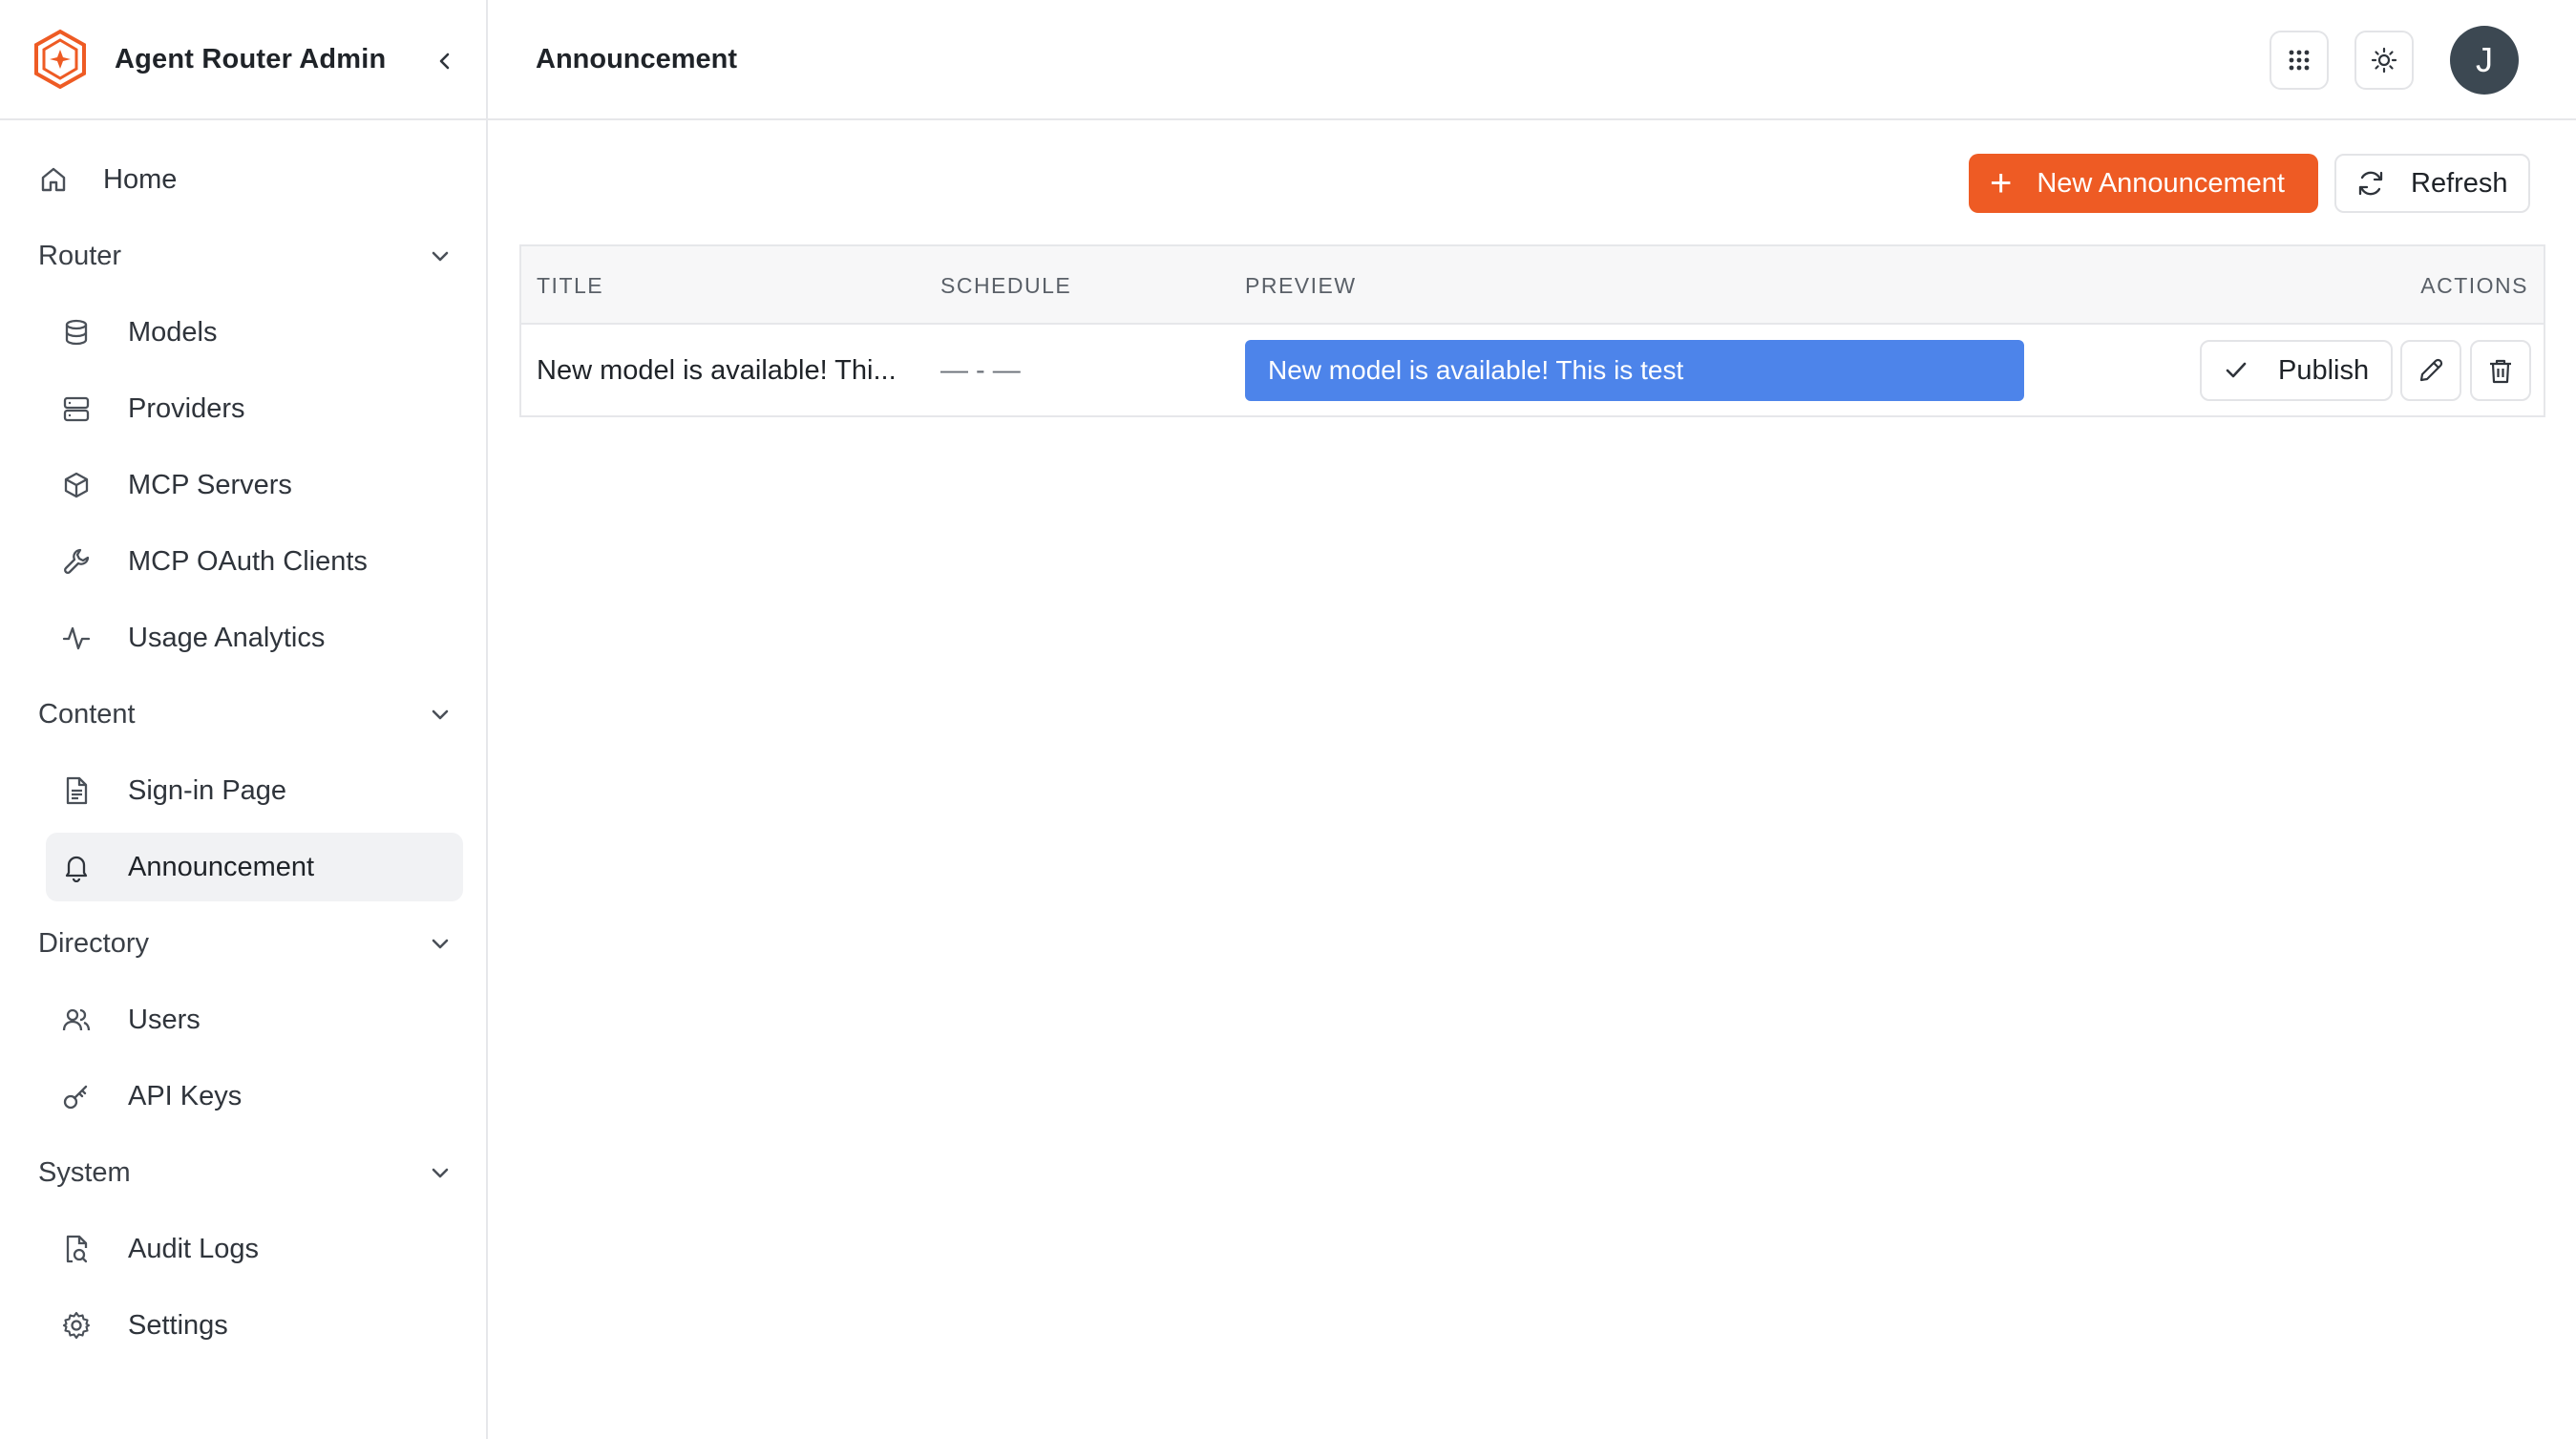 This screenshot has height=1439, width=2576. I want to click on sidebar-group-router: Router, so click(244, 256).